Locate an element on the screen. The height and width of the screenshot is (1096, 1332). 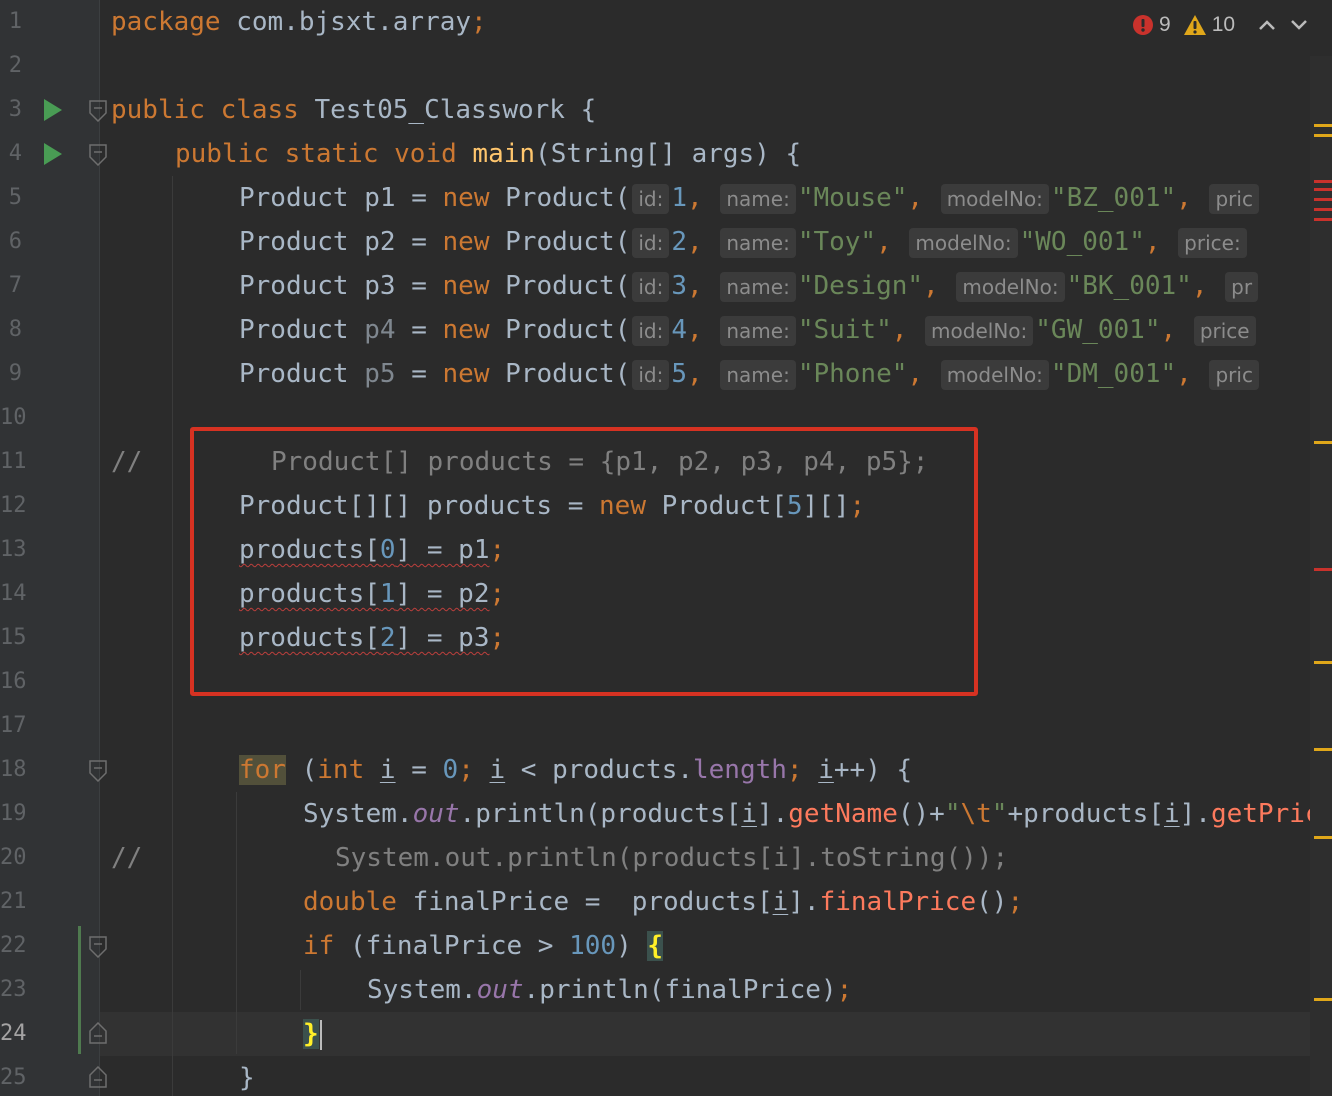
param-hint: id: is located at coordinates (651, 198).